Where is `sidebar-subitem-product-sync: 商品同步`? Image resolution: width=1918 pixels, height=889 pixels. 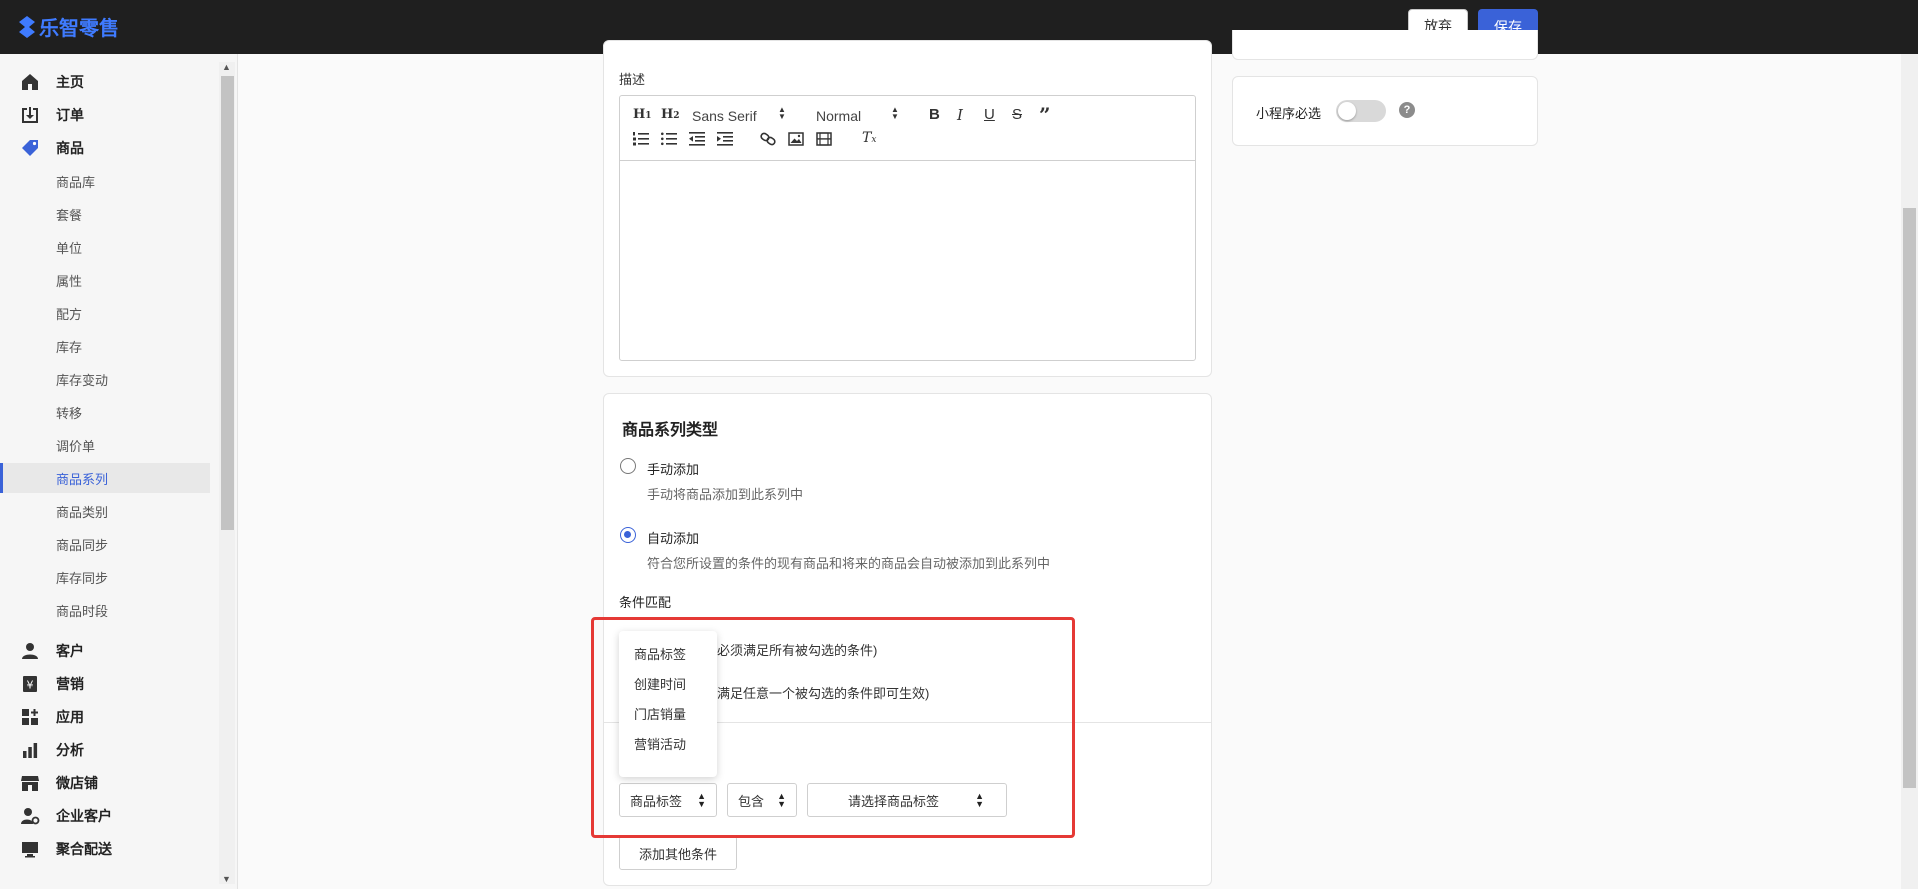 sidebar-subitem-product-sync: 商品同步 is located at coordinates (105, 544).